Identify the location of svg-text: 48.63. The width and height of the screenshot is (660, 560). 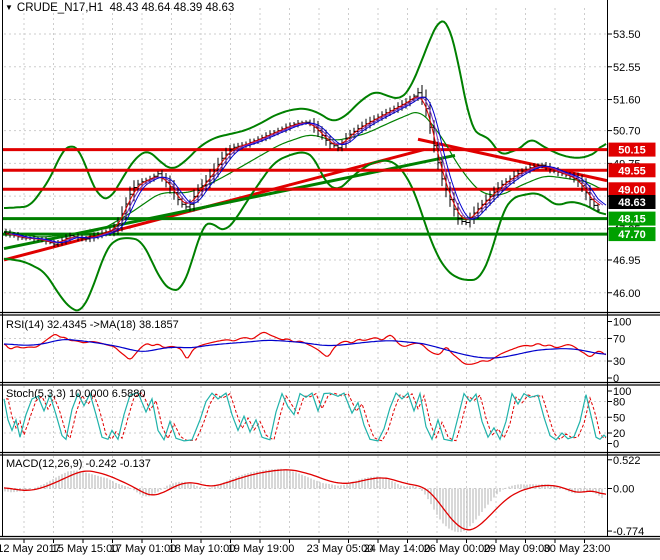
(632, 203).